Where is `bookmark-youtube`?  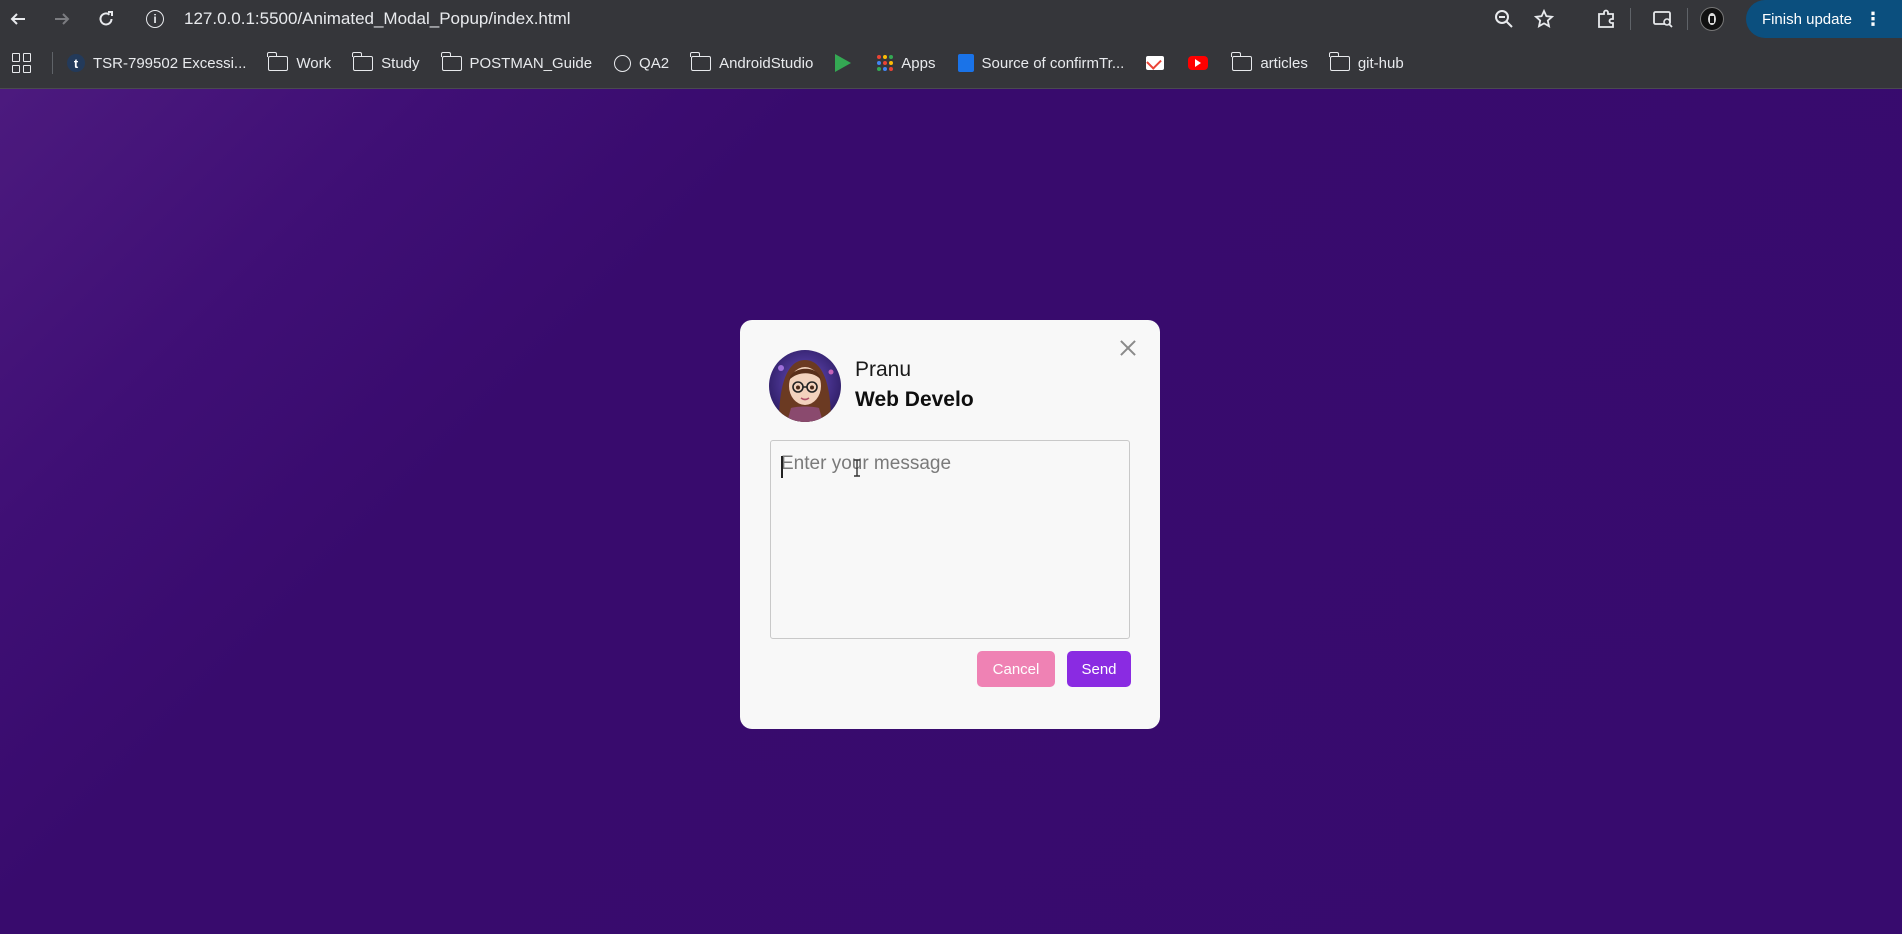 bookmark-youtube is located at coordinates (1202, 63).